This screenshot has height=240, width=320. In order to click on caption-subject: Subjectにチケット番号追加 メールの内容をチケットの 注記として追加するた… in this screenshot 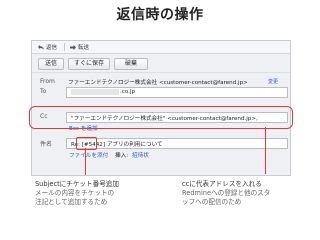, I will do `click(77, 193)`.